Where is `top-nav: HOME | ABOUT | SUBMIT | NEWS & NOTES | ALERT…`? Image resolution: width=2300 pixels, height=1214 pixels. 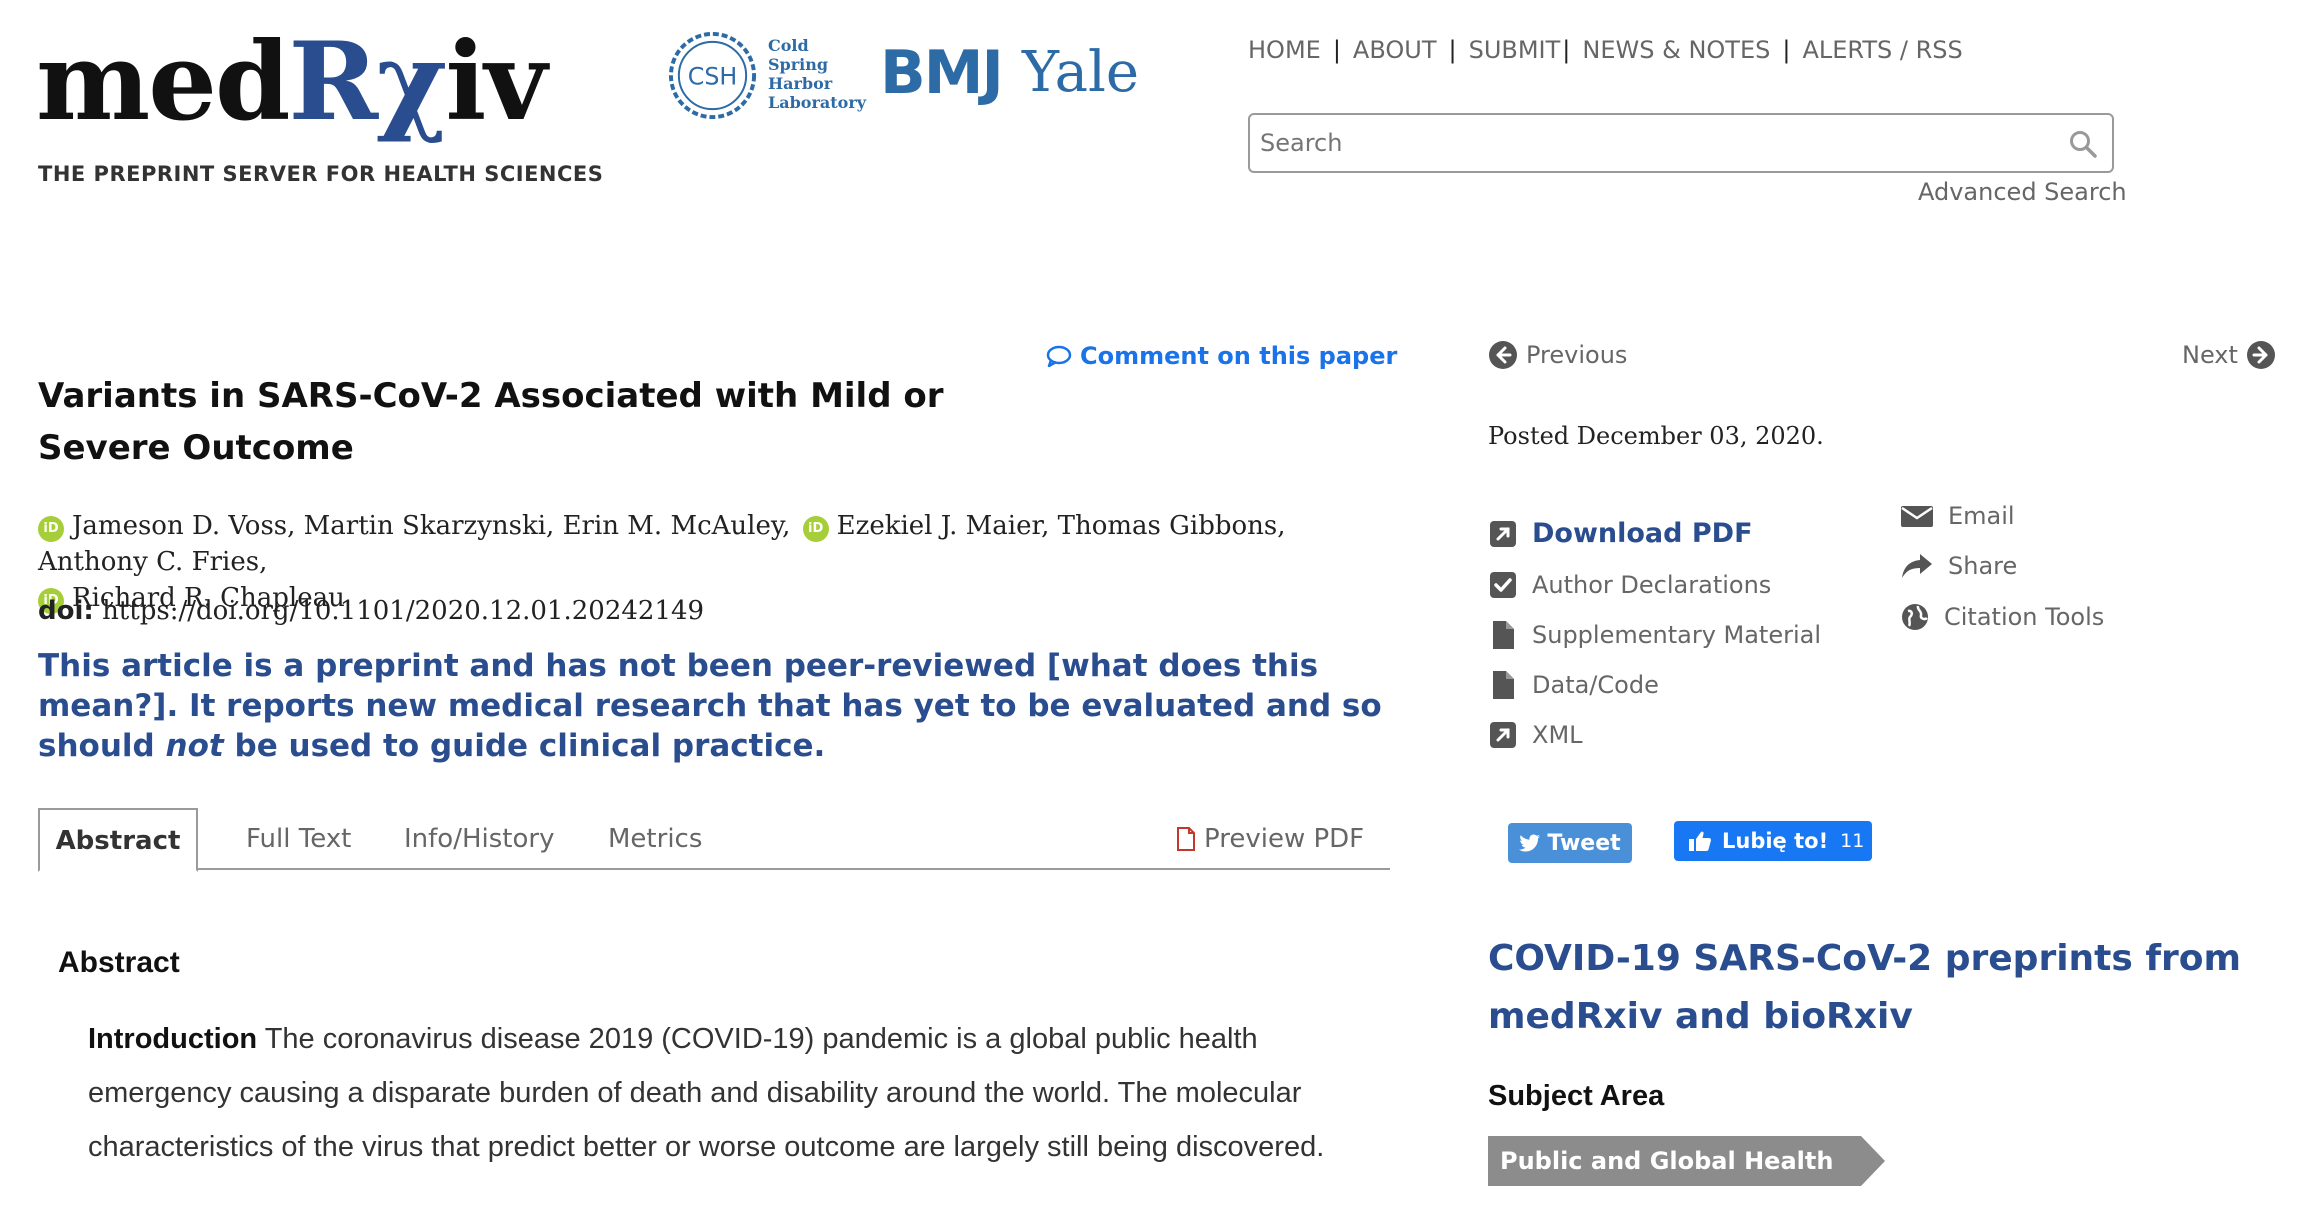 top-nav: HOME | ABOUT | SUBMIT | NEWS & NOTES | ALERT… is located at coordinates (1605, 50).